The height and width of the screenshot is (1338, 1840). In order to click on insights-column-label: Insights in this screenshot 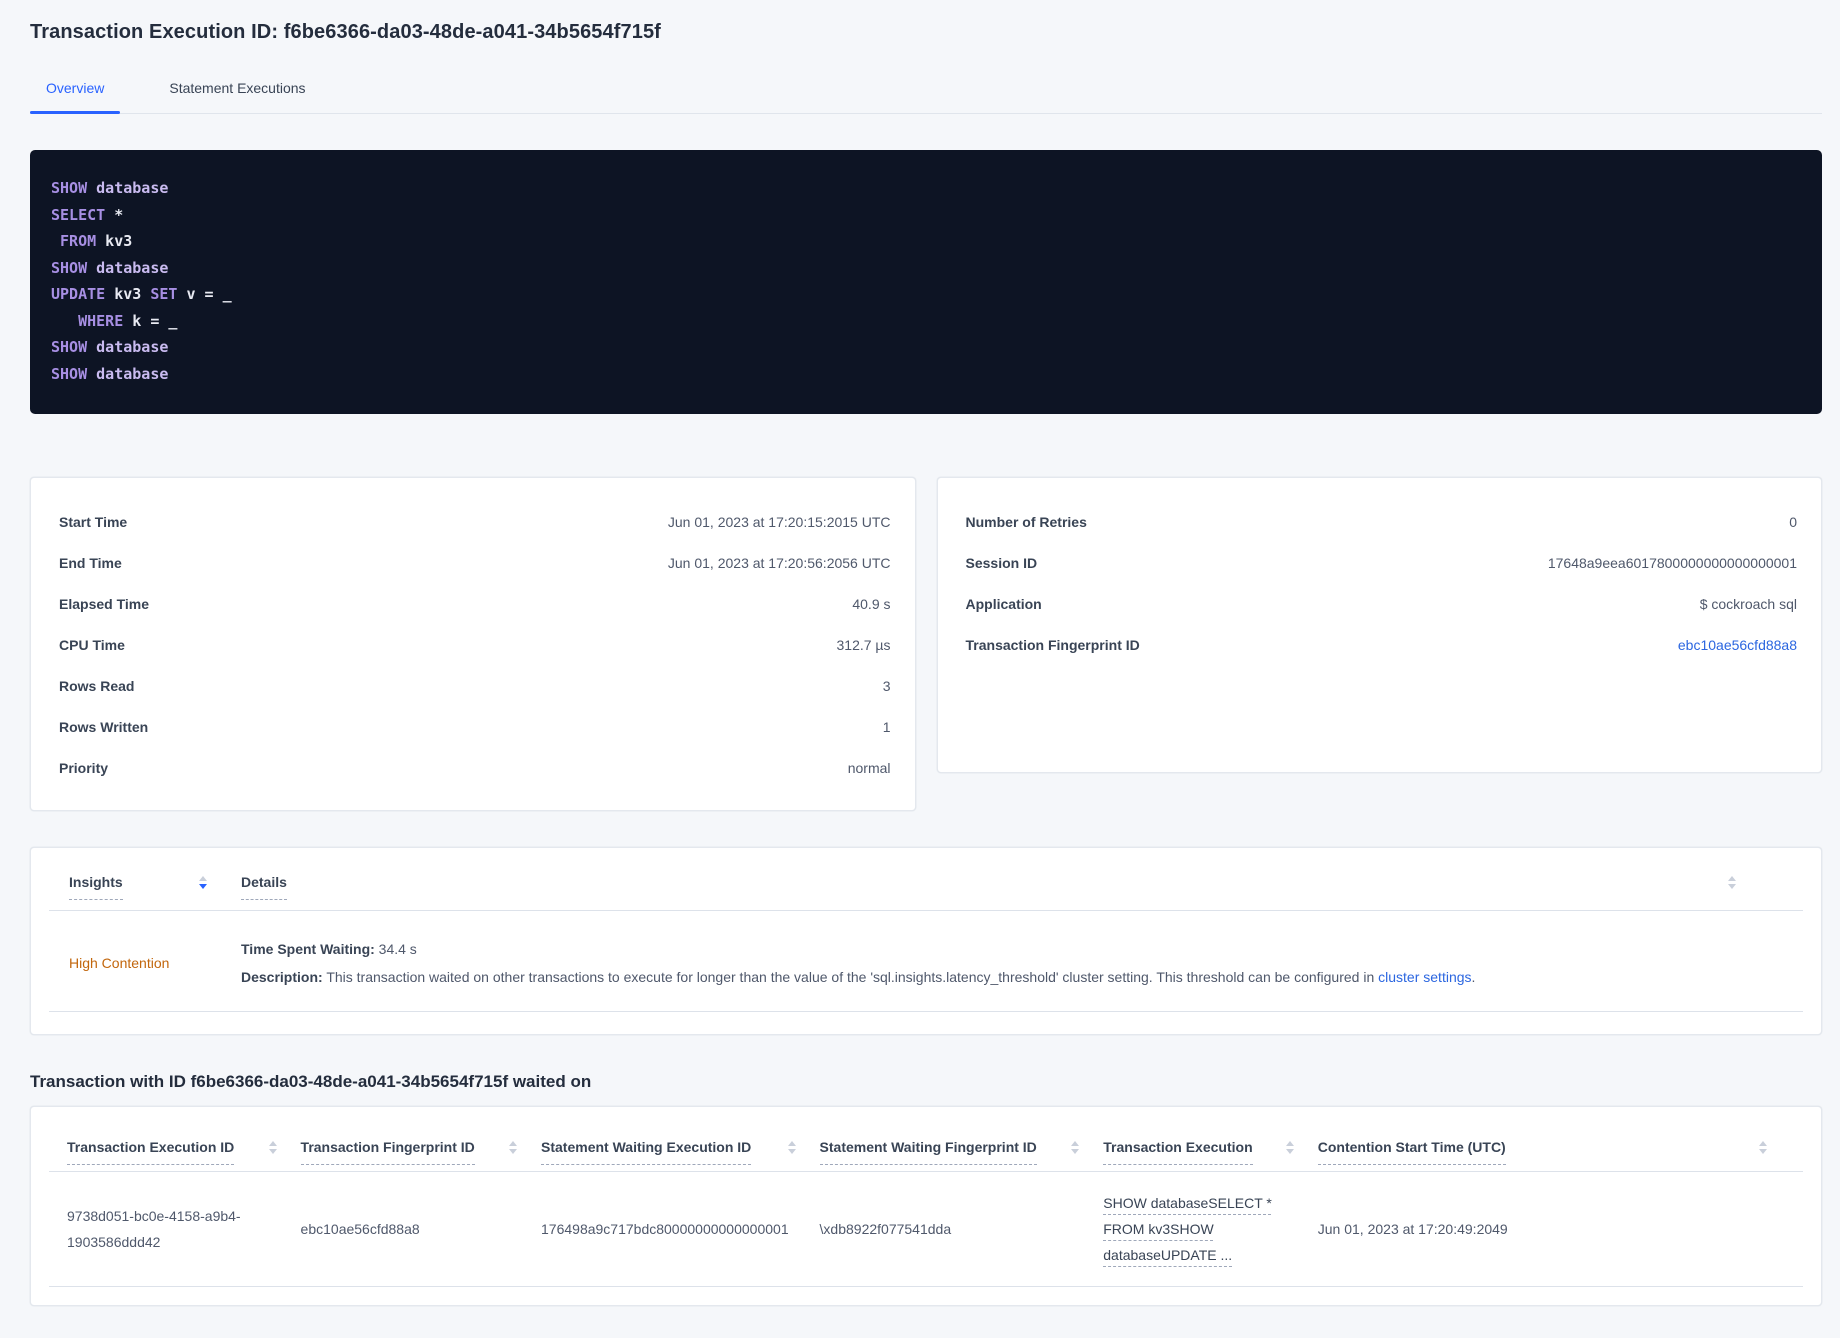, I will do `click(96, 887)`.